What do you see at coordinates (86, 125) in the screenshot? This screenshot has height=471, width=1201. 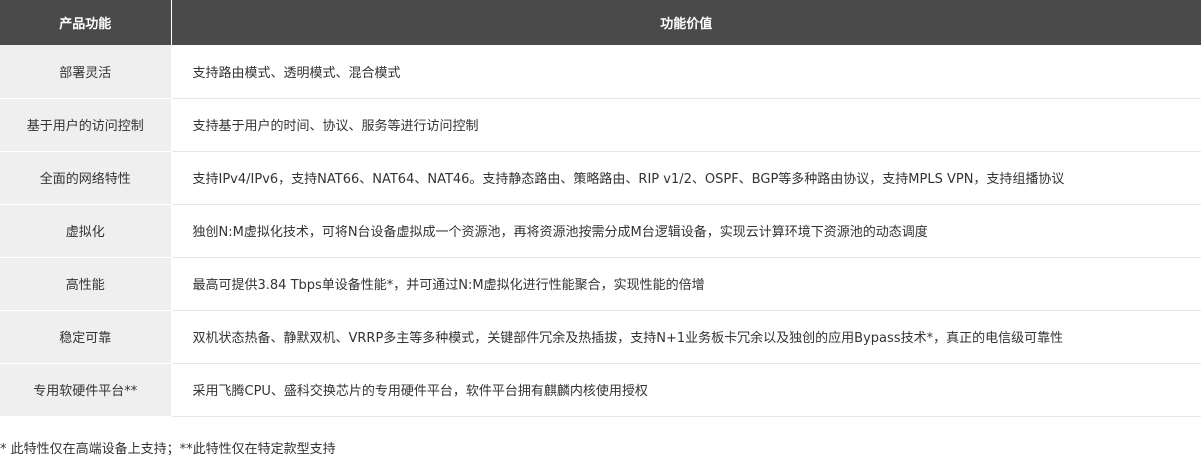 I see `feature-cell: 基于用户的访问控制` at bounding box center [86, 125].